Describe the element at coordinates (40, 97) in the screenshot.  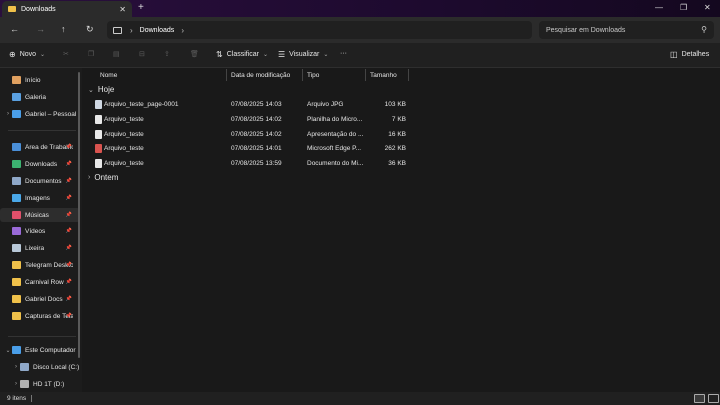
I see `sidebar-item: Galeria` at that location.